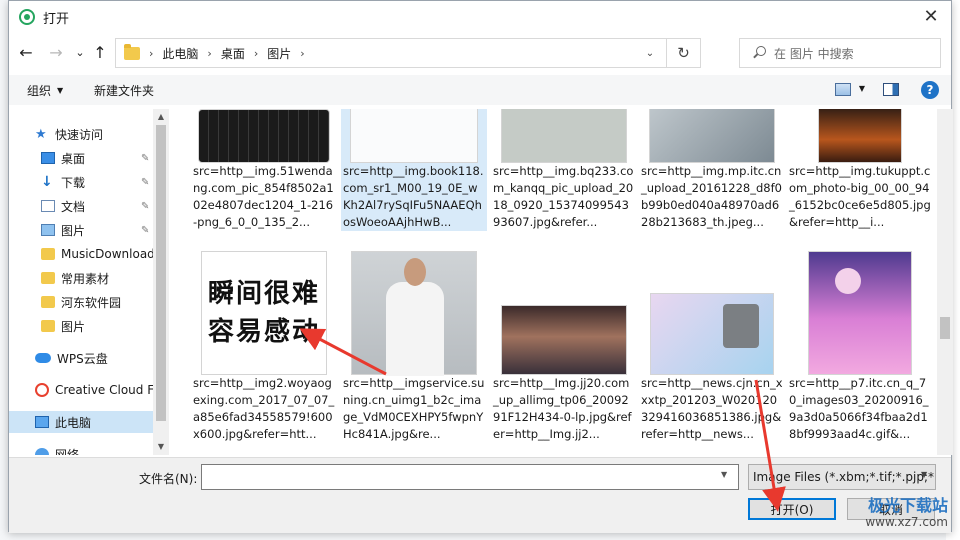 This screenshot has width=960, height=540. What do you see at coordinates (81, 134) in the screenshot?
I see `sidebar-item-quick-access: ★ 快速访问` at bounding box center [81, 134].